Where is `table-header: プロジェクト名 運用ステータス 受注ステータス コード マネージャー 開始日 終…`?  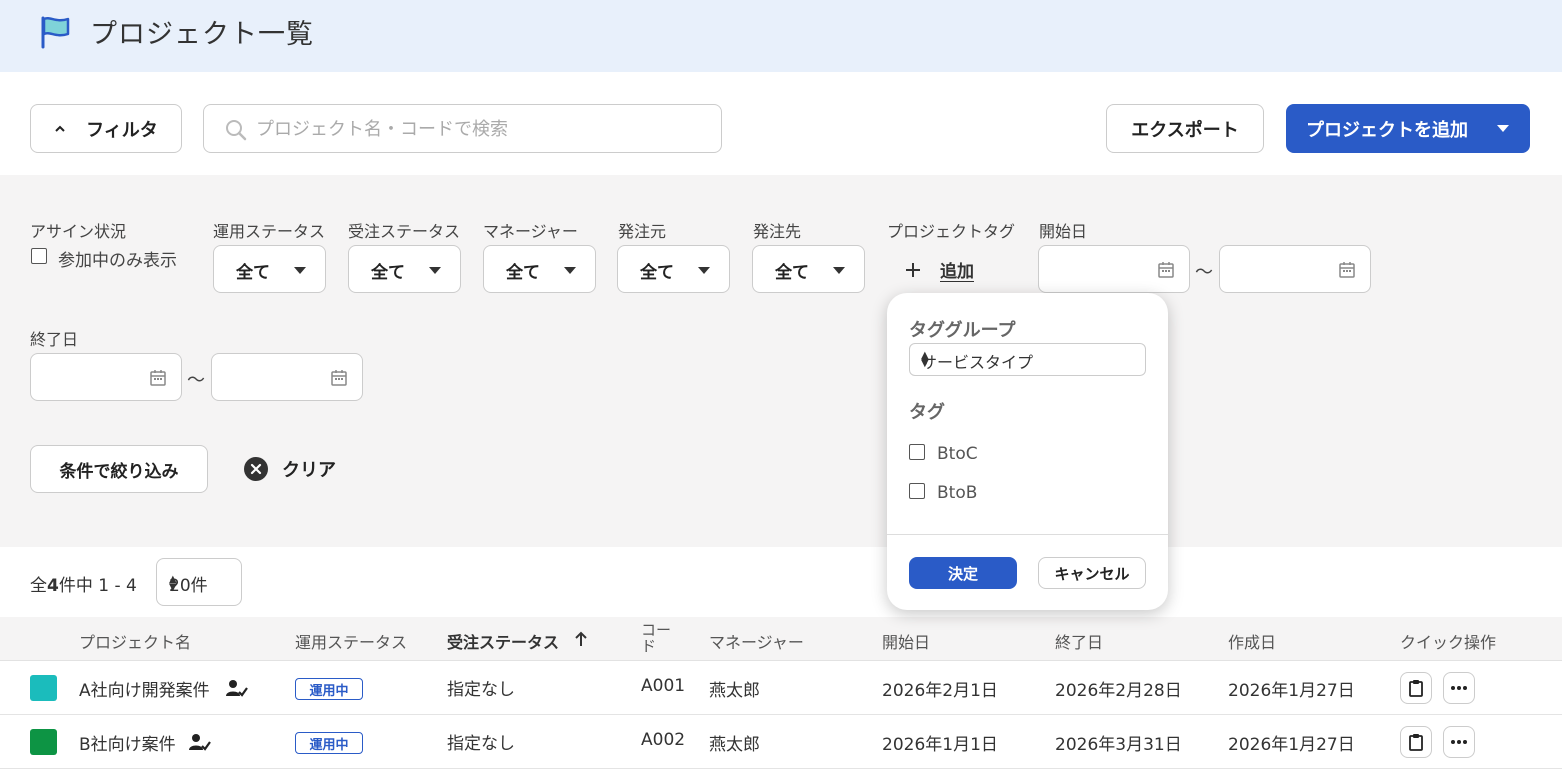 table-header: プロジェクト名 運用ステータス 受注ステータス コード マネージャー 開始日 終… is located at coordinates (781, 639).